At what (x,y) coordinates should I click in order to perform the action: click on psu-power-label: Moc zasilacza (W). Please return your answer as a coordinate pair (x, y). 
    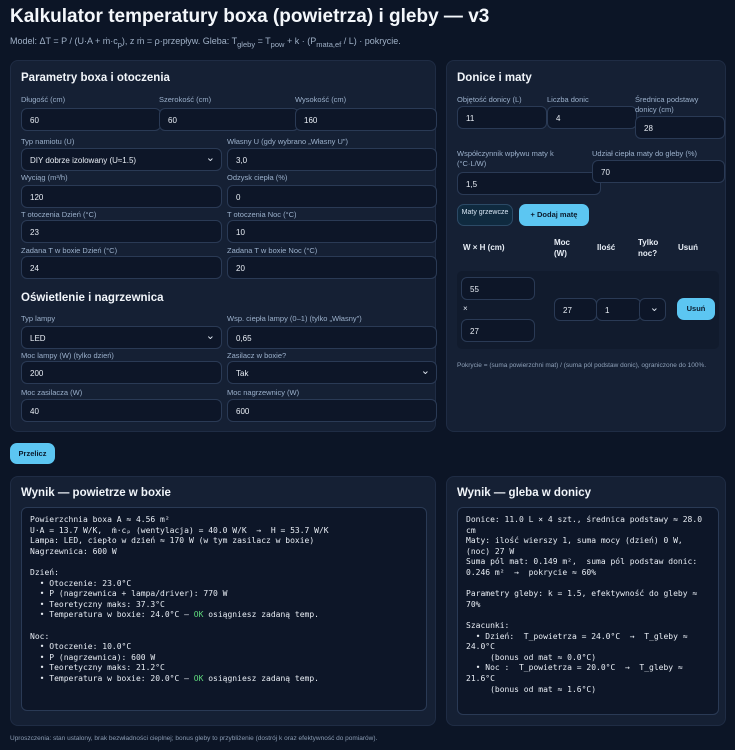
    Looking at the image, I should click on (52, 392).